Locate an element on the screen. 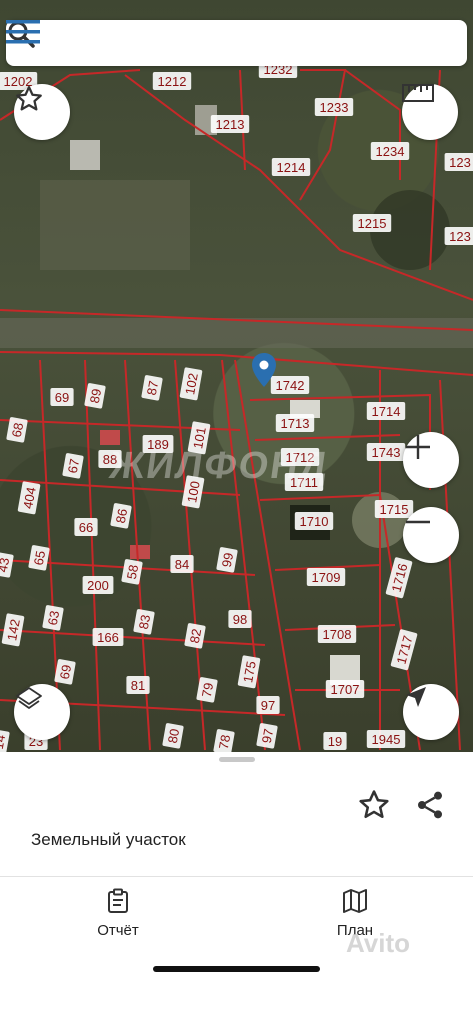 The width and height of the screenshot is (473, 1024). parcel-label: 1233 is located at coordinates (334, 107).